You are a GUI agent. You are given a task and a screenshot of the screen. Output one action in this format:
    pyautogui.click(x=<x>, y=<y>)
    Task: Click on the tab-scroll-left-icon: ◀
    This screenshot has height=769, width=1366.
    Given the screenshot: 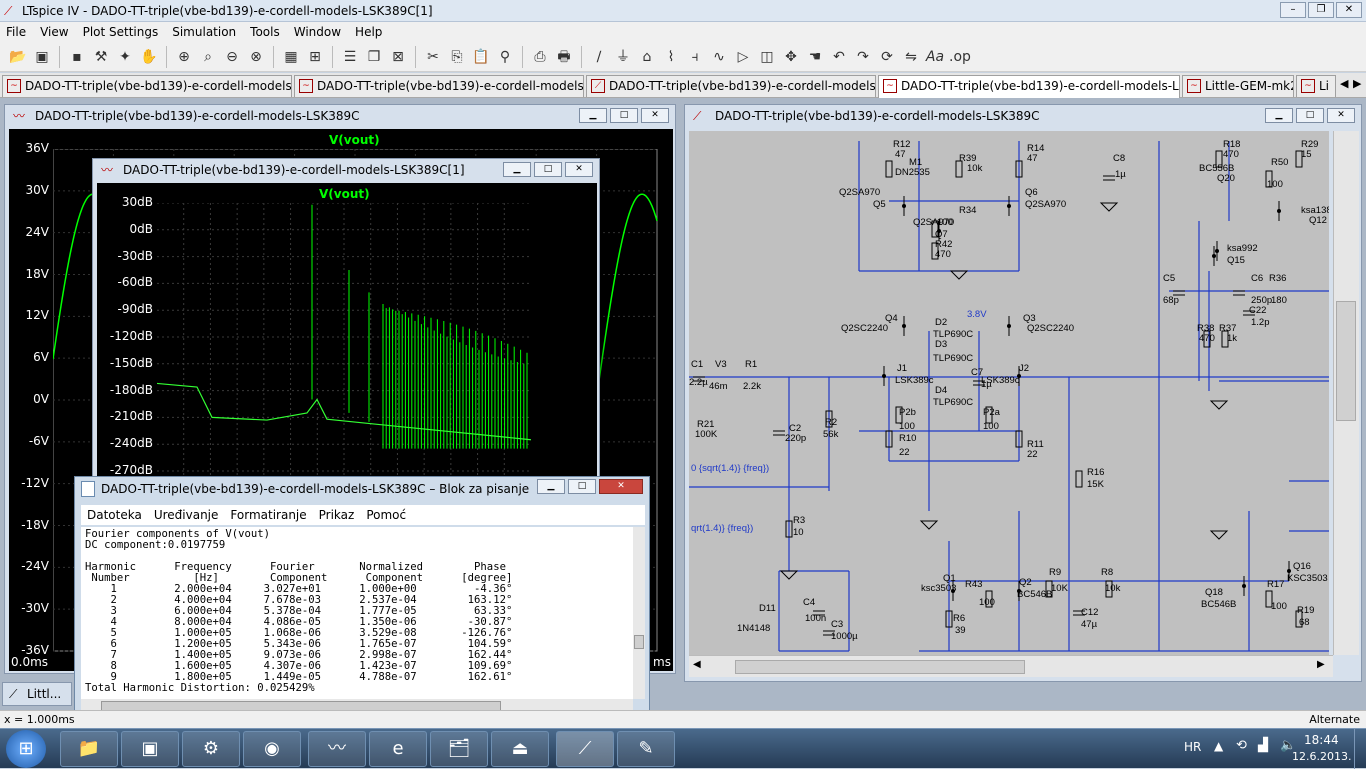 What is the action you would take?
    pyautogui.click(x=1344, y=83)
    